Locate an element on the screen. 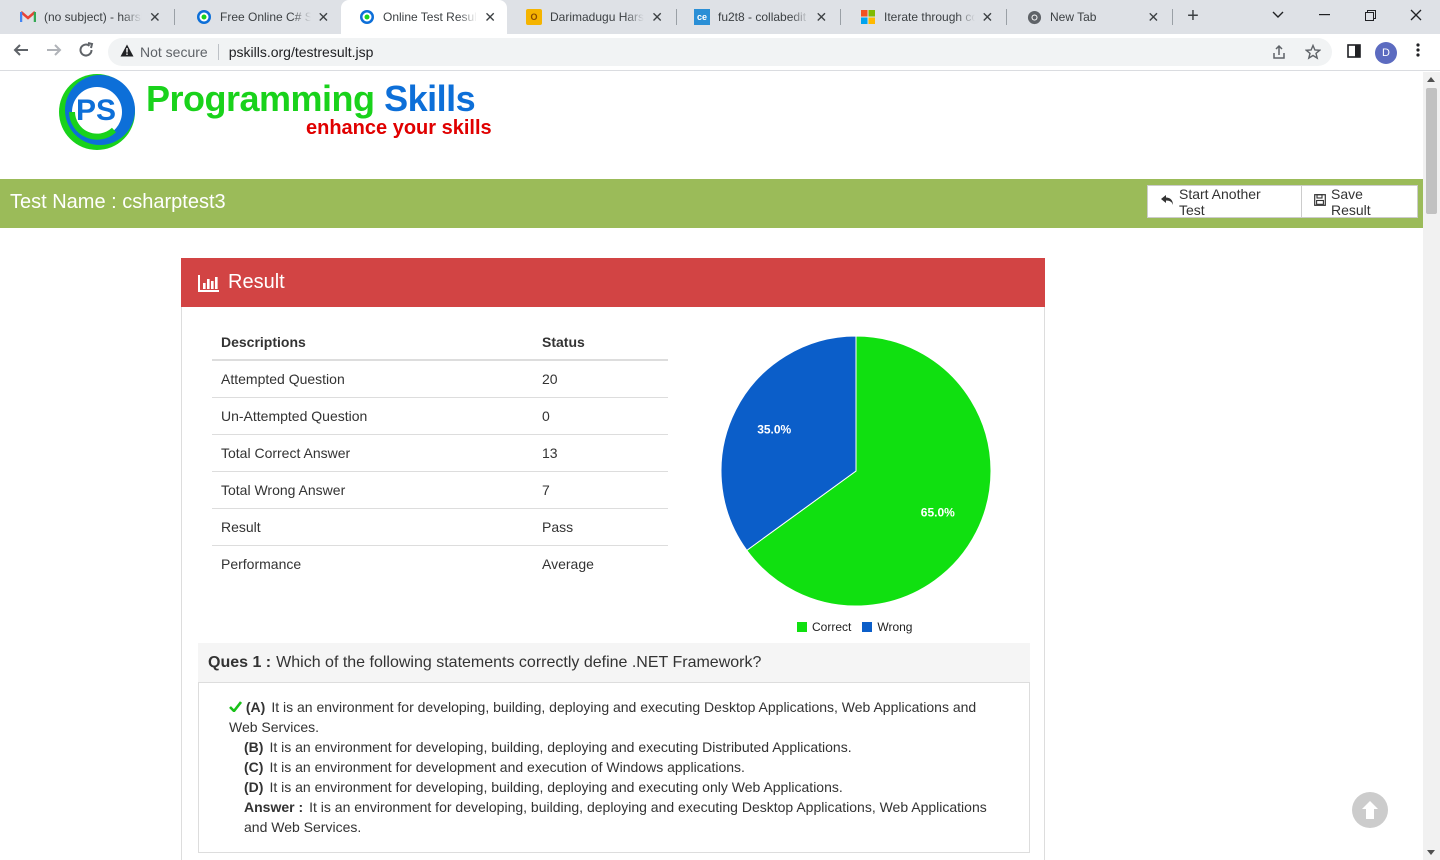 Image resolution: width=1440 pixels, height=860 pixels. checkmark-icon is located at coordinates (237, 707).